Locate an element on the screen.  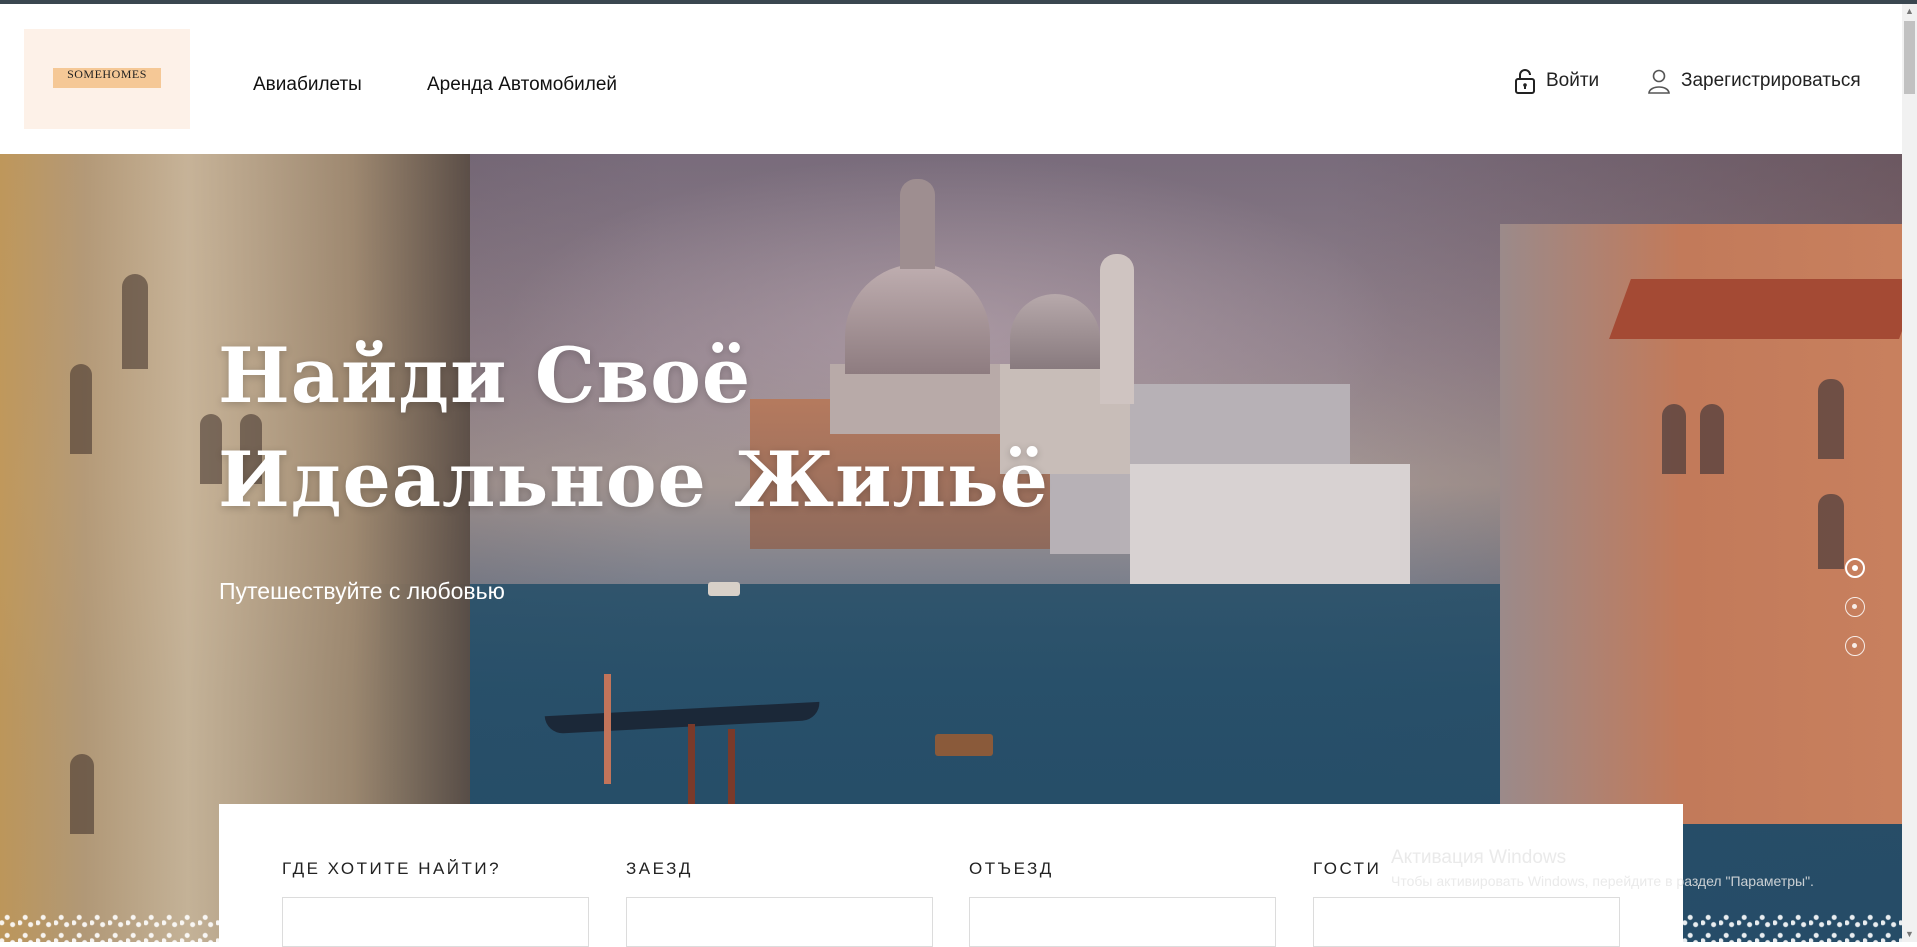
nav-link-car-rental: Аренда Автомобилей is located at coordinates (522, 85).